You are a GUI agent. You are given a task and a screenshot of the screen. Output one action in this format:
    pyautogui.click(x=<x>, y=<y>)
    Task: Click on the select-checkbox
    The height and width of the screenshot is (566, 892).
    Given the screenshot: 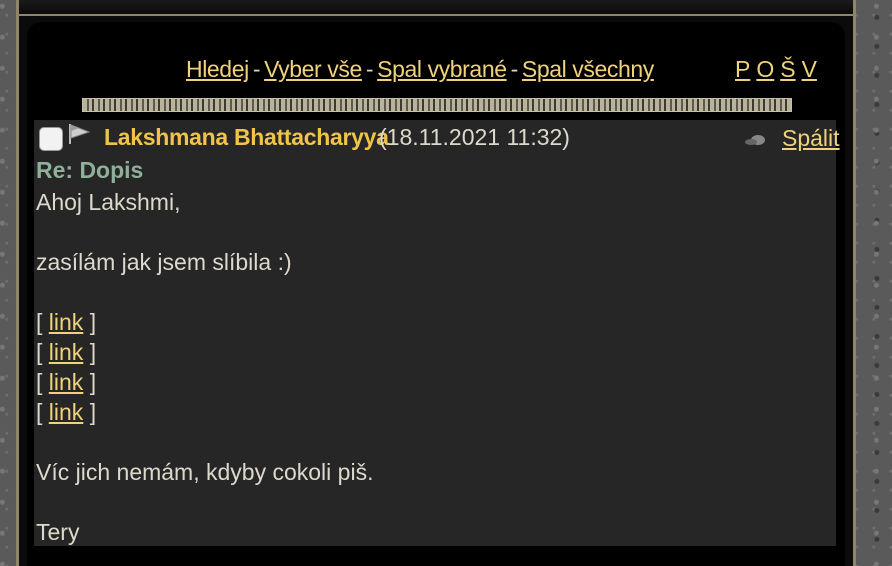 What is the action you would take?
    pyautogui.click(x=51, y=139)
    